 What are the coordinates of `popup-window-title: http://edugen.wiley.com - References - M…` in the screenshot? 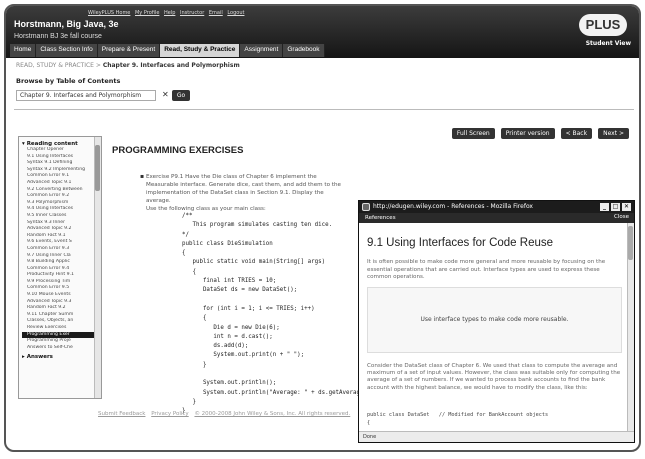 It's located at (453, 206).